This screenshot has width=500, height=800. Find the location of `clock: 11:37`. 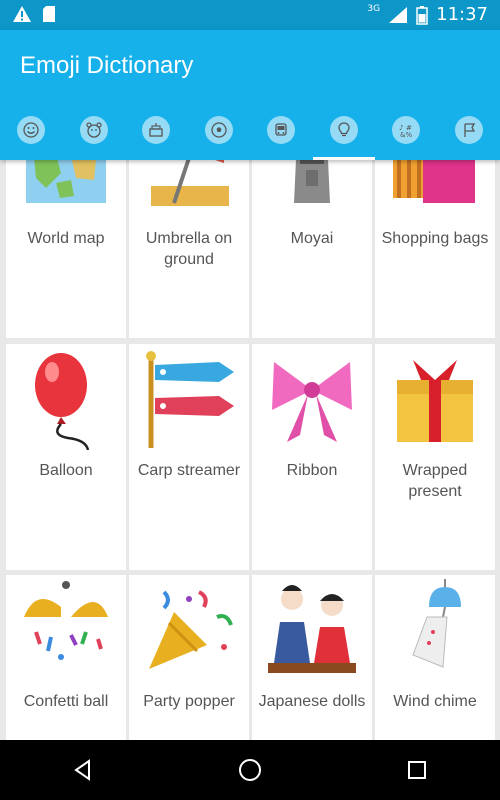

clock: 11:37 is located at coordinates (462, 14).